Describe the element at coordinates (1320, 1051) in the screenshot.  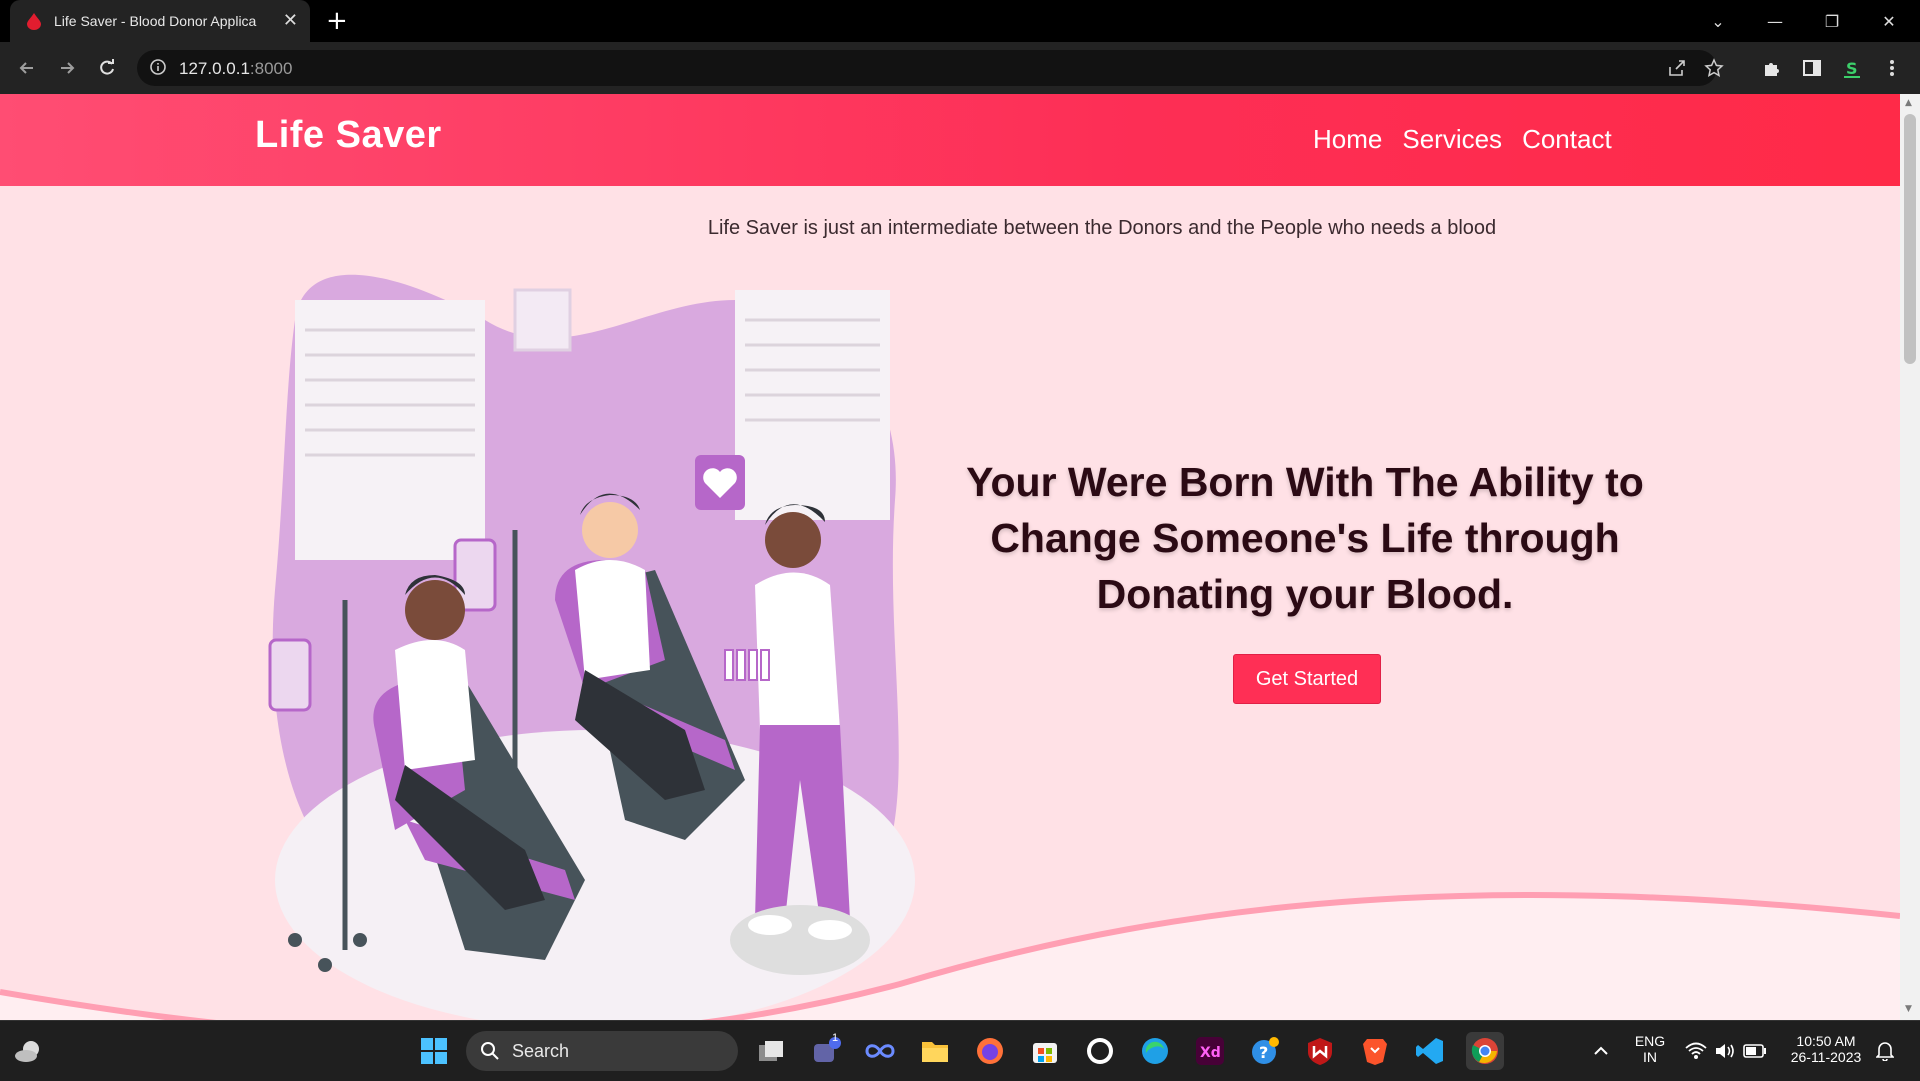
I see `mcafee-icon` at that location.